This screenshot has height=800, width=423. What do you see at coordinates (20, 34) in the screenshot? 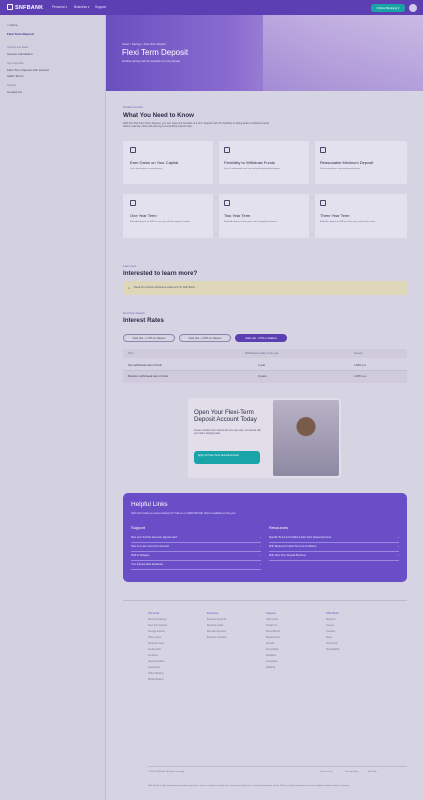
I see `sidebar-current-page: Flexi Term Deposit` at bounding box center [20, 34].